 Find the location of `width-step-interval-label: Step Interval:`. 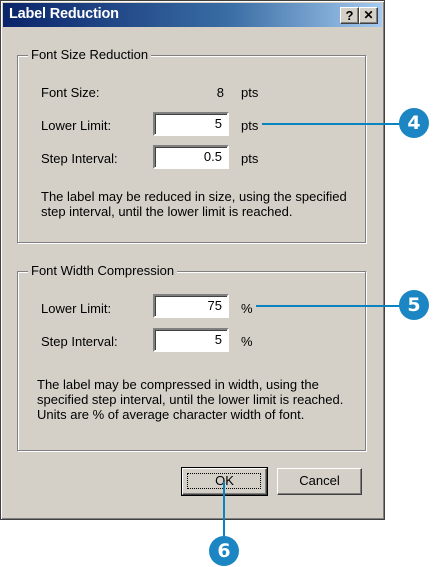

width-step-interval-label: Step Interval: is located at coordinates (79, 341).